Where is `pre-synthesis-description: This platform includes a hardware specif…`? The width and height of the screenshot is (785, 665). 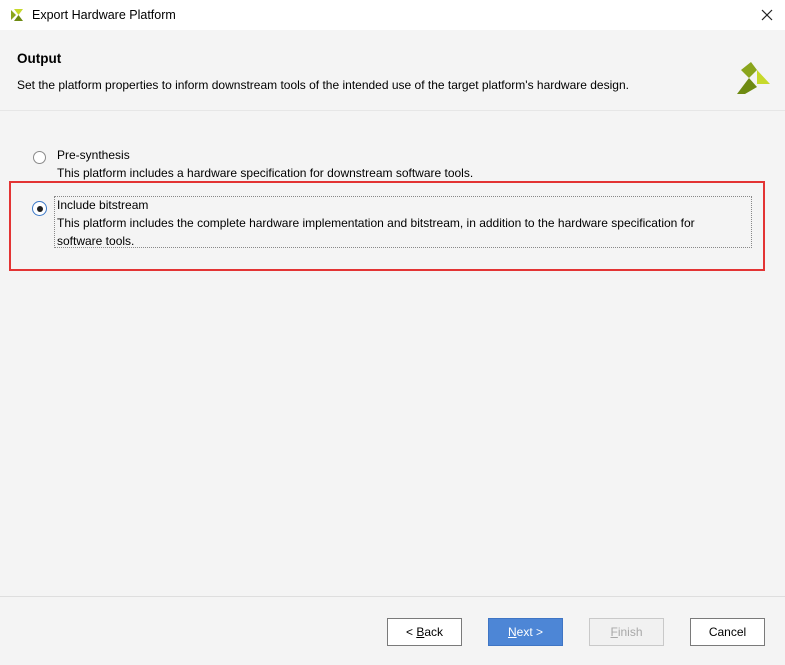 pre-synthesis-description: This platform includes a hardware specif… is located at coordinates (265, 173).